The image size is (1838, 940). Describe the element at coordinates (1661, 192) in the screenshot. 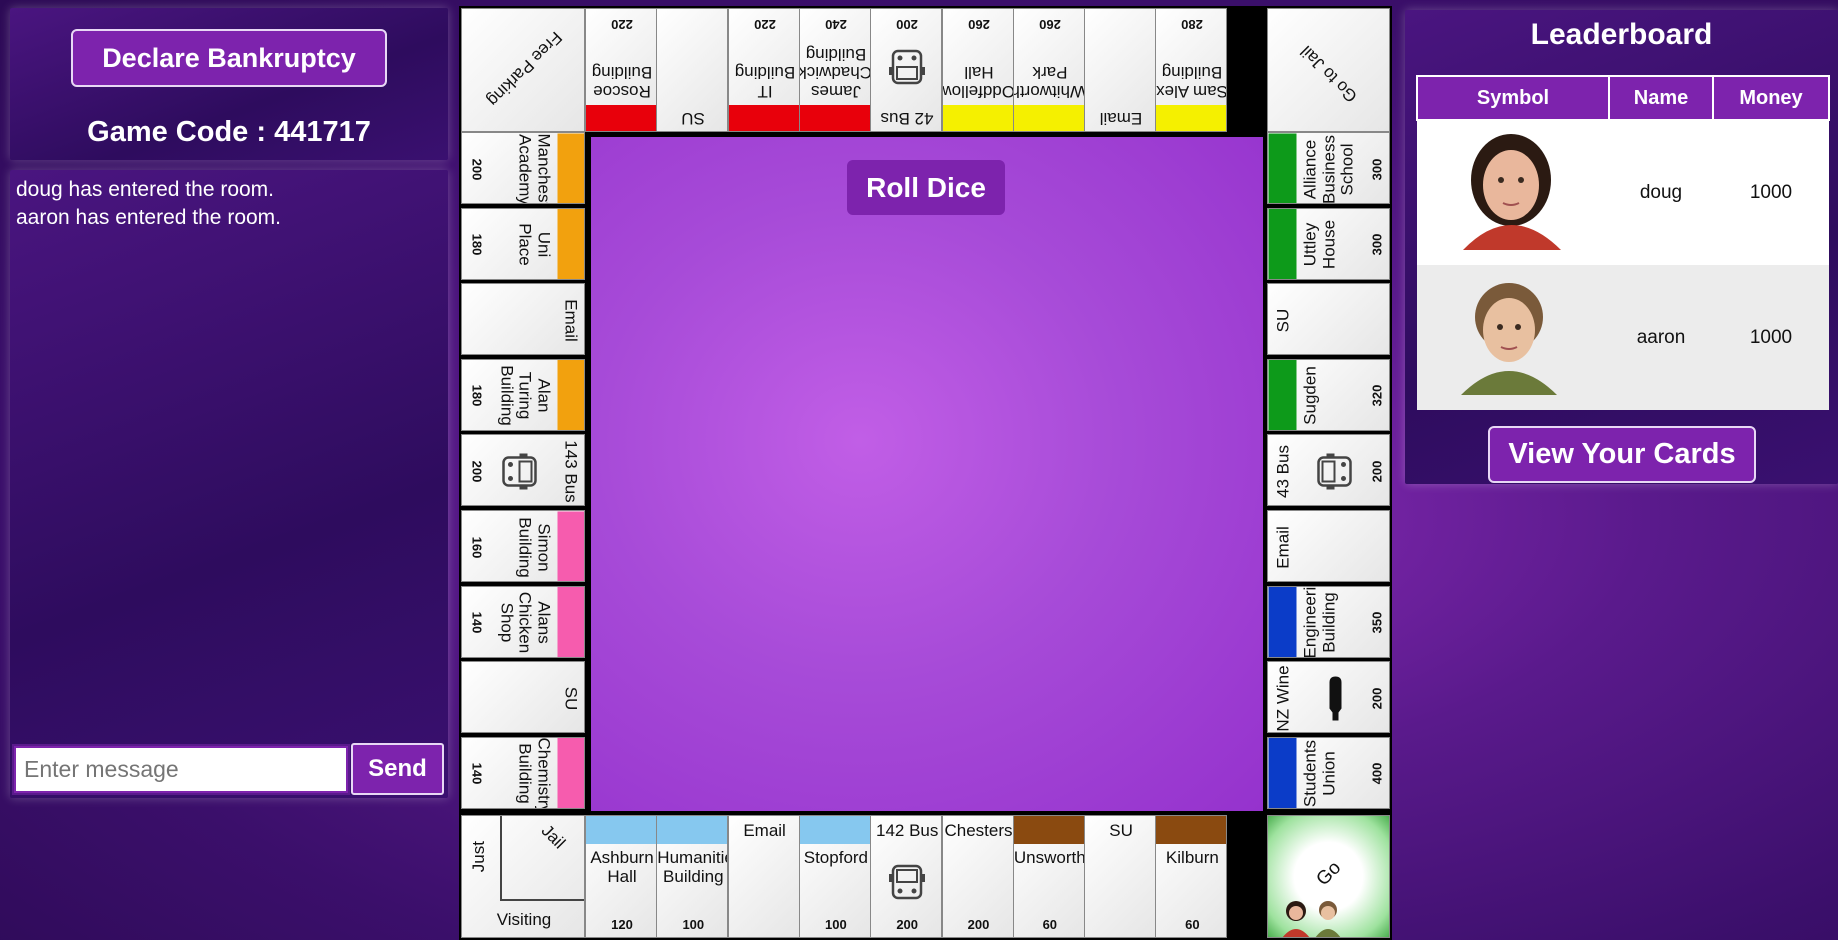

I see `player-name: doug` at that location.